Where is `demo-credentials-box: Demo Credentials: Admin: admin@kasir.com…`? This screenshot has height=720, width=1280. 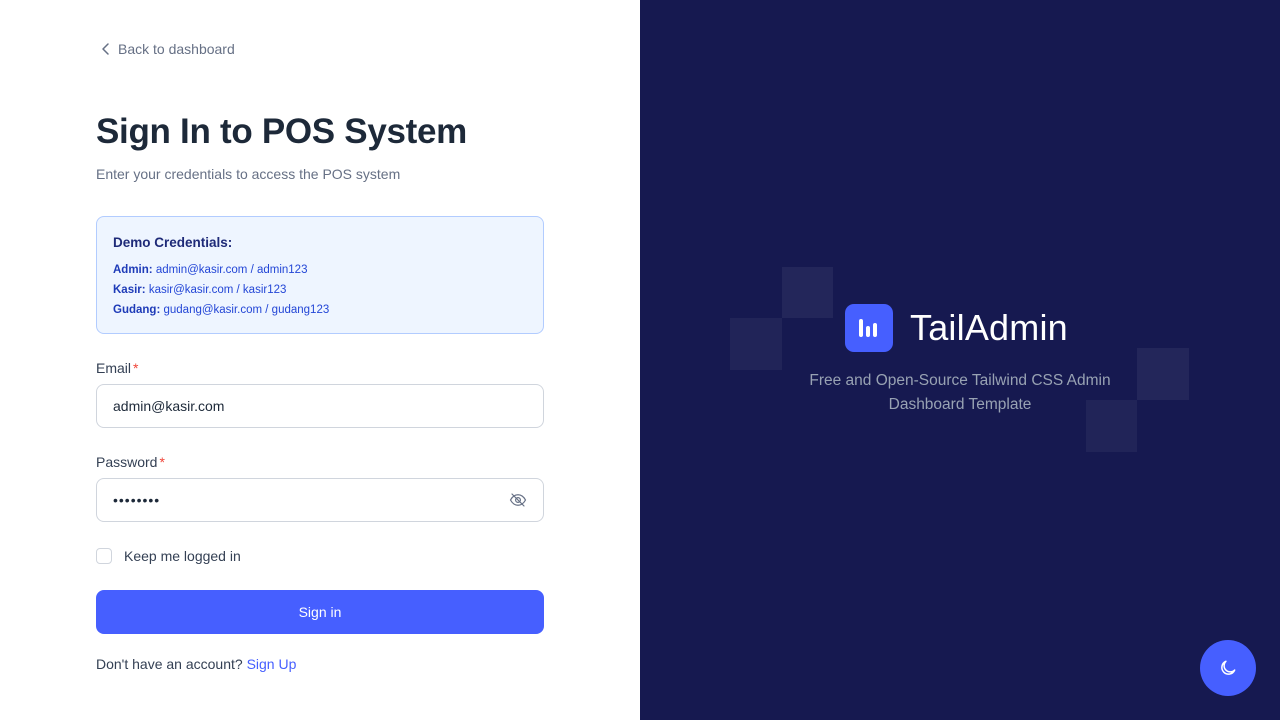 demo-credentials-box: Demo Credentials: Admin: admin@kasir.com… is located at coordinates (320, 275).